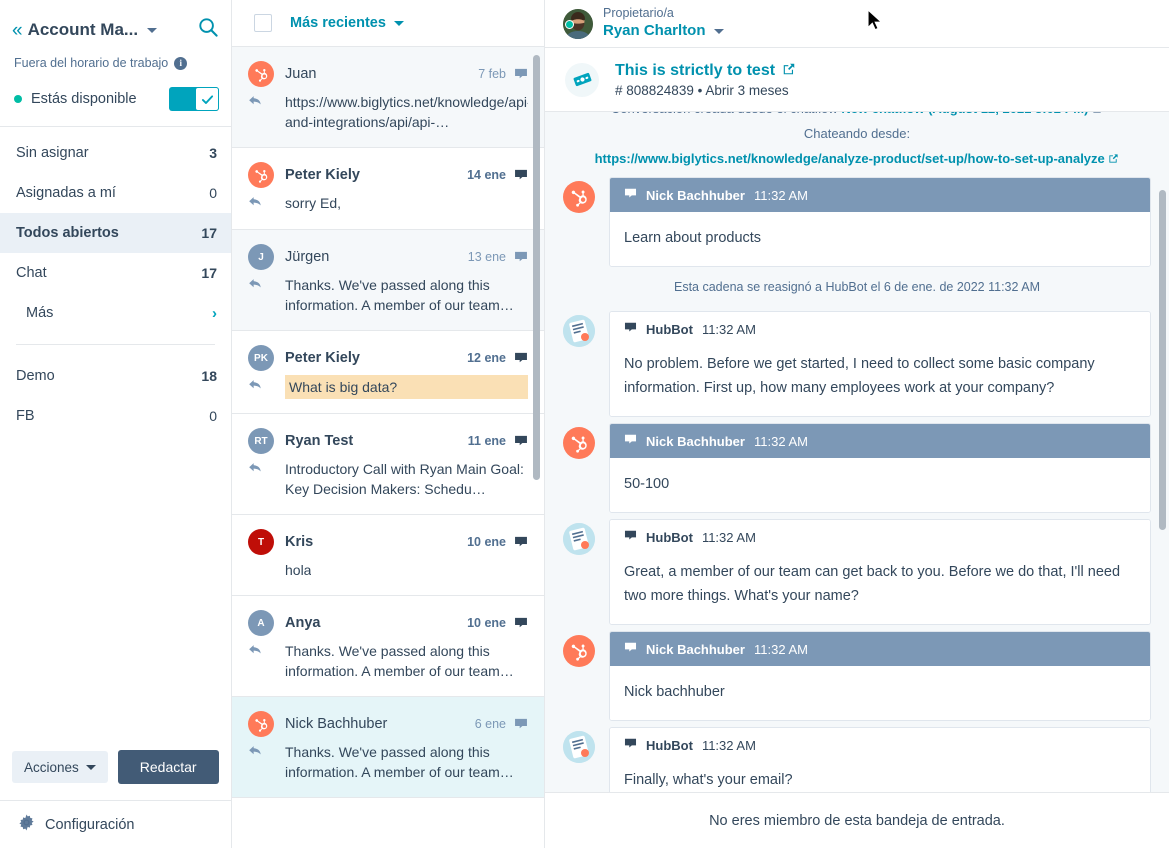  What do you see at coordinates (338, 23) in the screenshot?
I see `sort-label: Más recientes` at bounding box center [338, 23].